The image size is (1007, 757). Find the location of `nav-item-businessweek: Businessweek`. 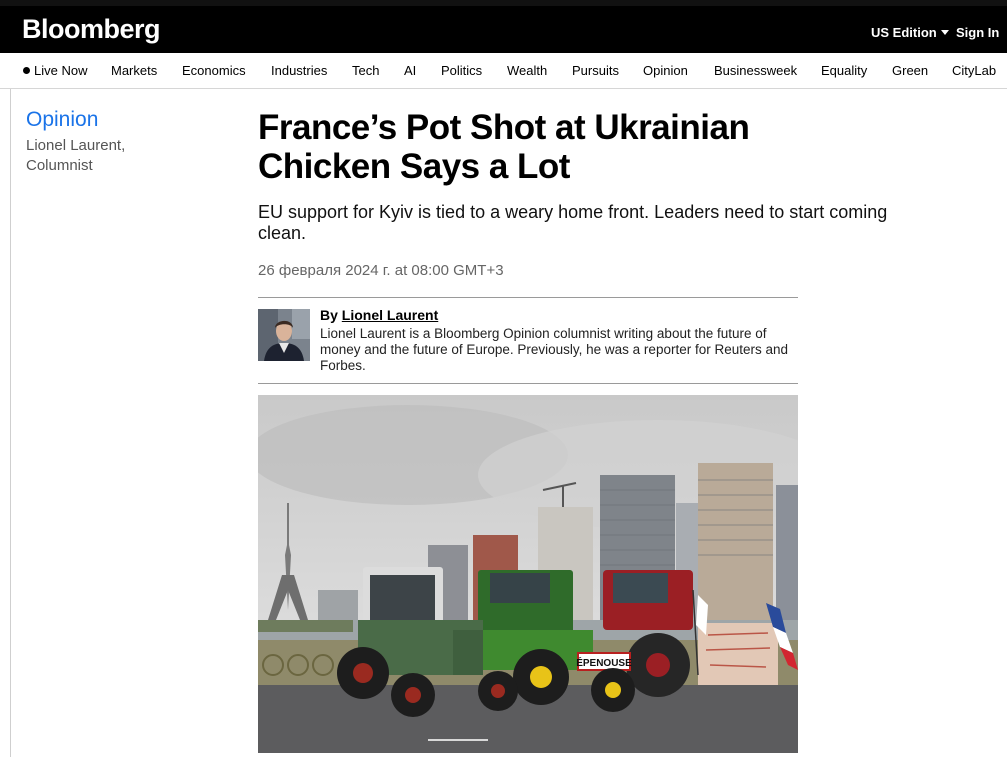

nav-item-businessweek: Businessweek is located at coordinates (755, 70).